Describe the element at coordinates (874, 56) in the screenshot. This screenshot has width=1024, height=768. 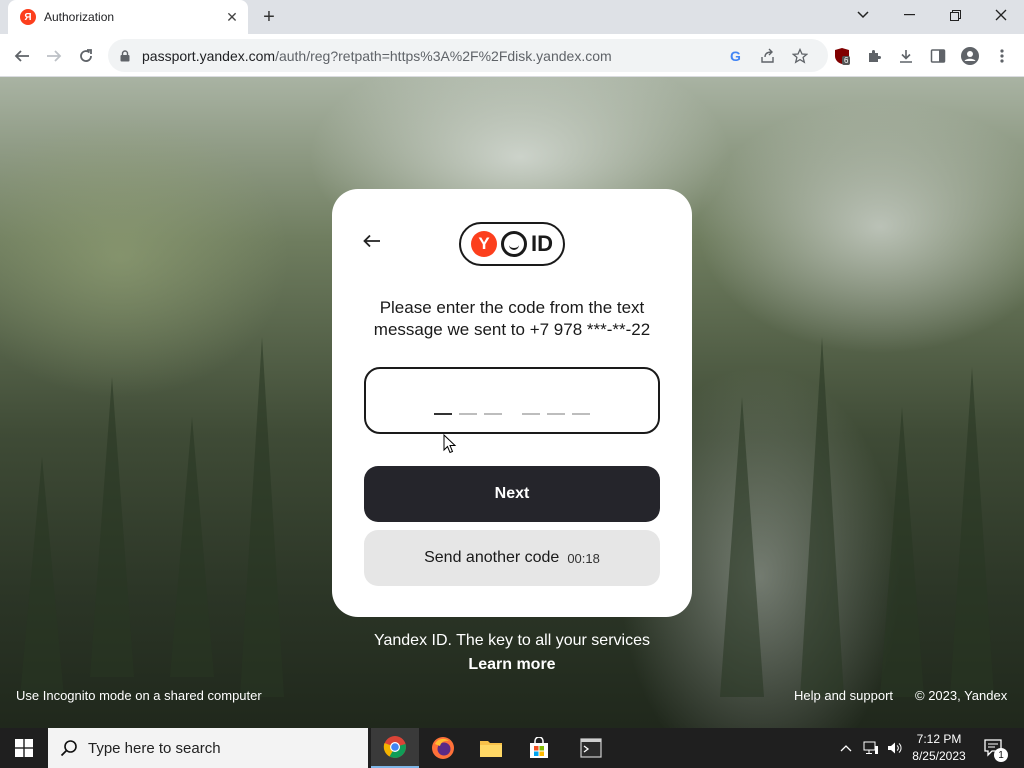
I see `extensions-puzzle-icon` at that location.